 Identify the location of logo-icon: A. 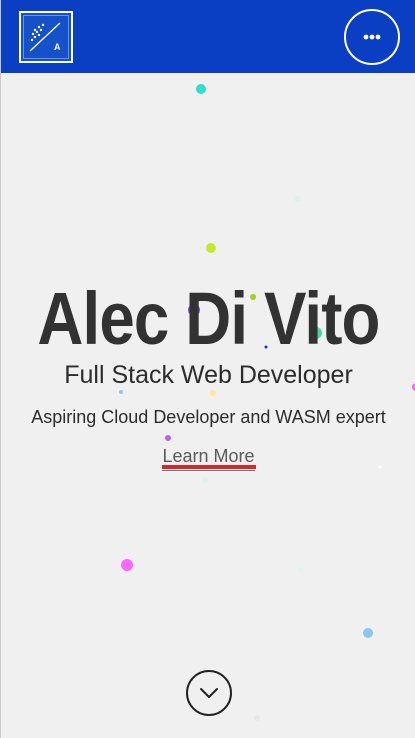
(45, 37).